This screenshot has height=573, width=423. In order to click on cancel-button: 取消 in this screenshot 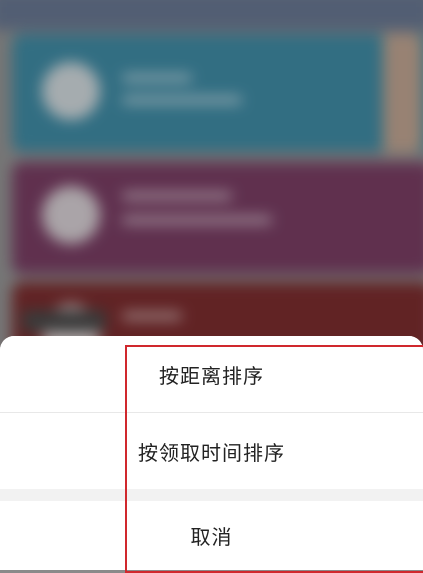, I will do `click(211, 535)`.